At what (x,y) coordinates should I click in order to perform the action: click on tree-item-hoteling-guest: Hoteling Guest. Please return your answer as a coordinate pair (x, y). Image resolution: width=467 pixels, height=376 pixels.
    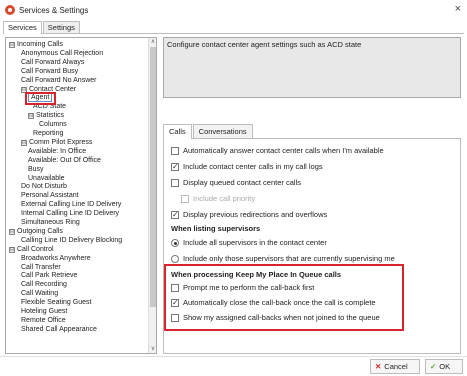
    Looking at the image, I should click on (44, 312).